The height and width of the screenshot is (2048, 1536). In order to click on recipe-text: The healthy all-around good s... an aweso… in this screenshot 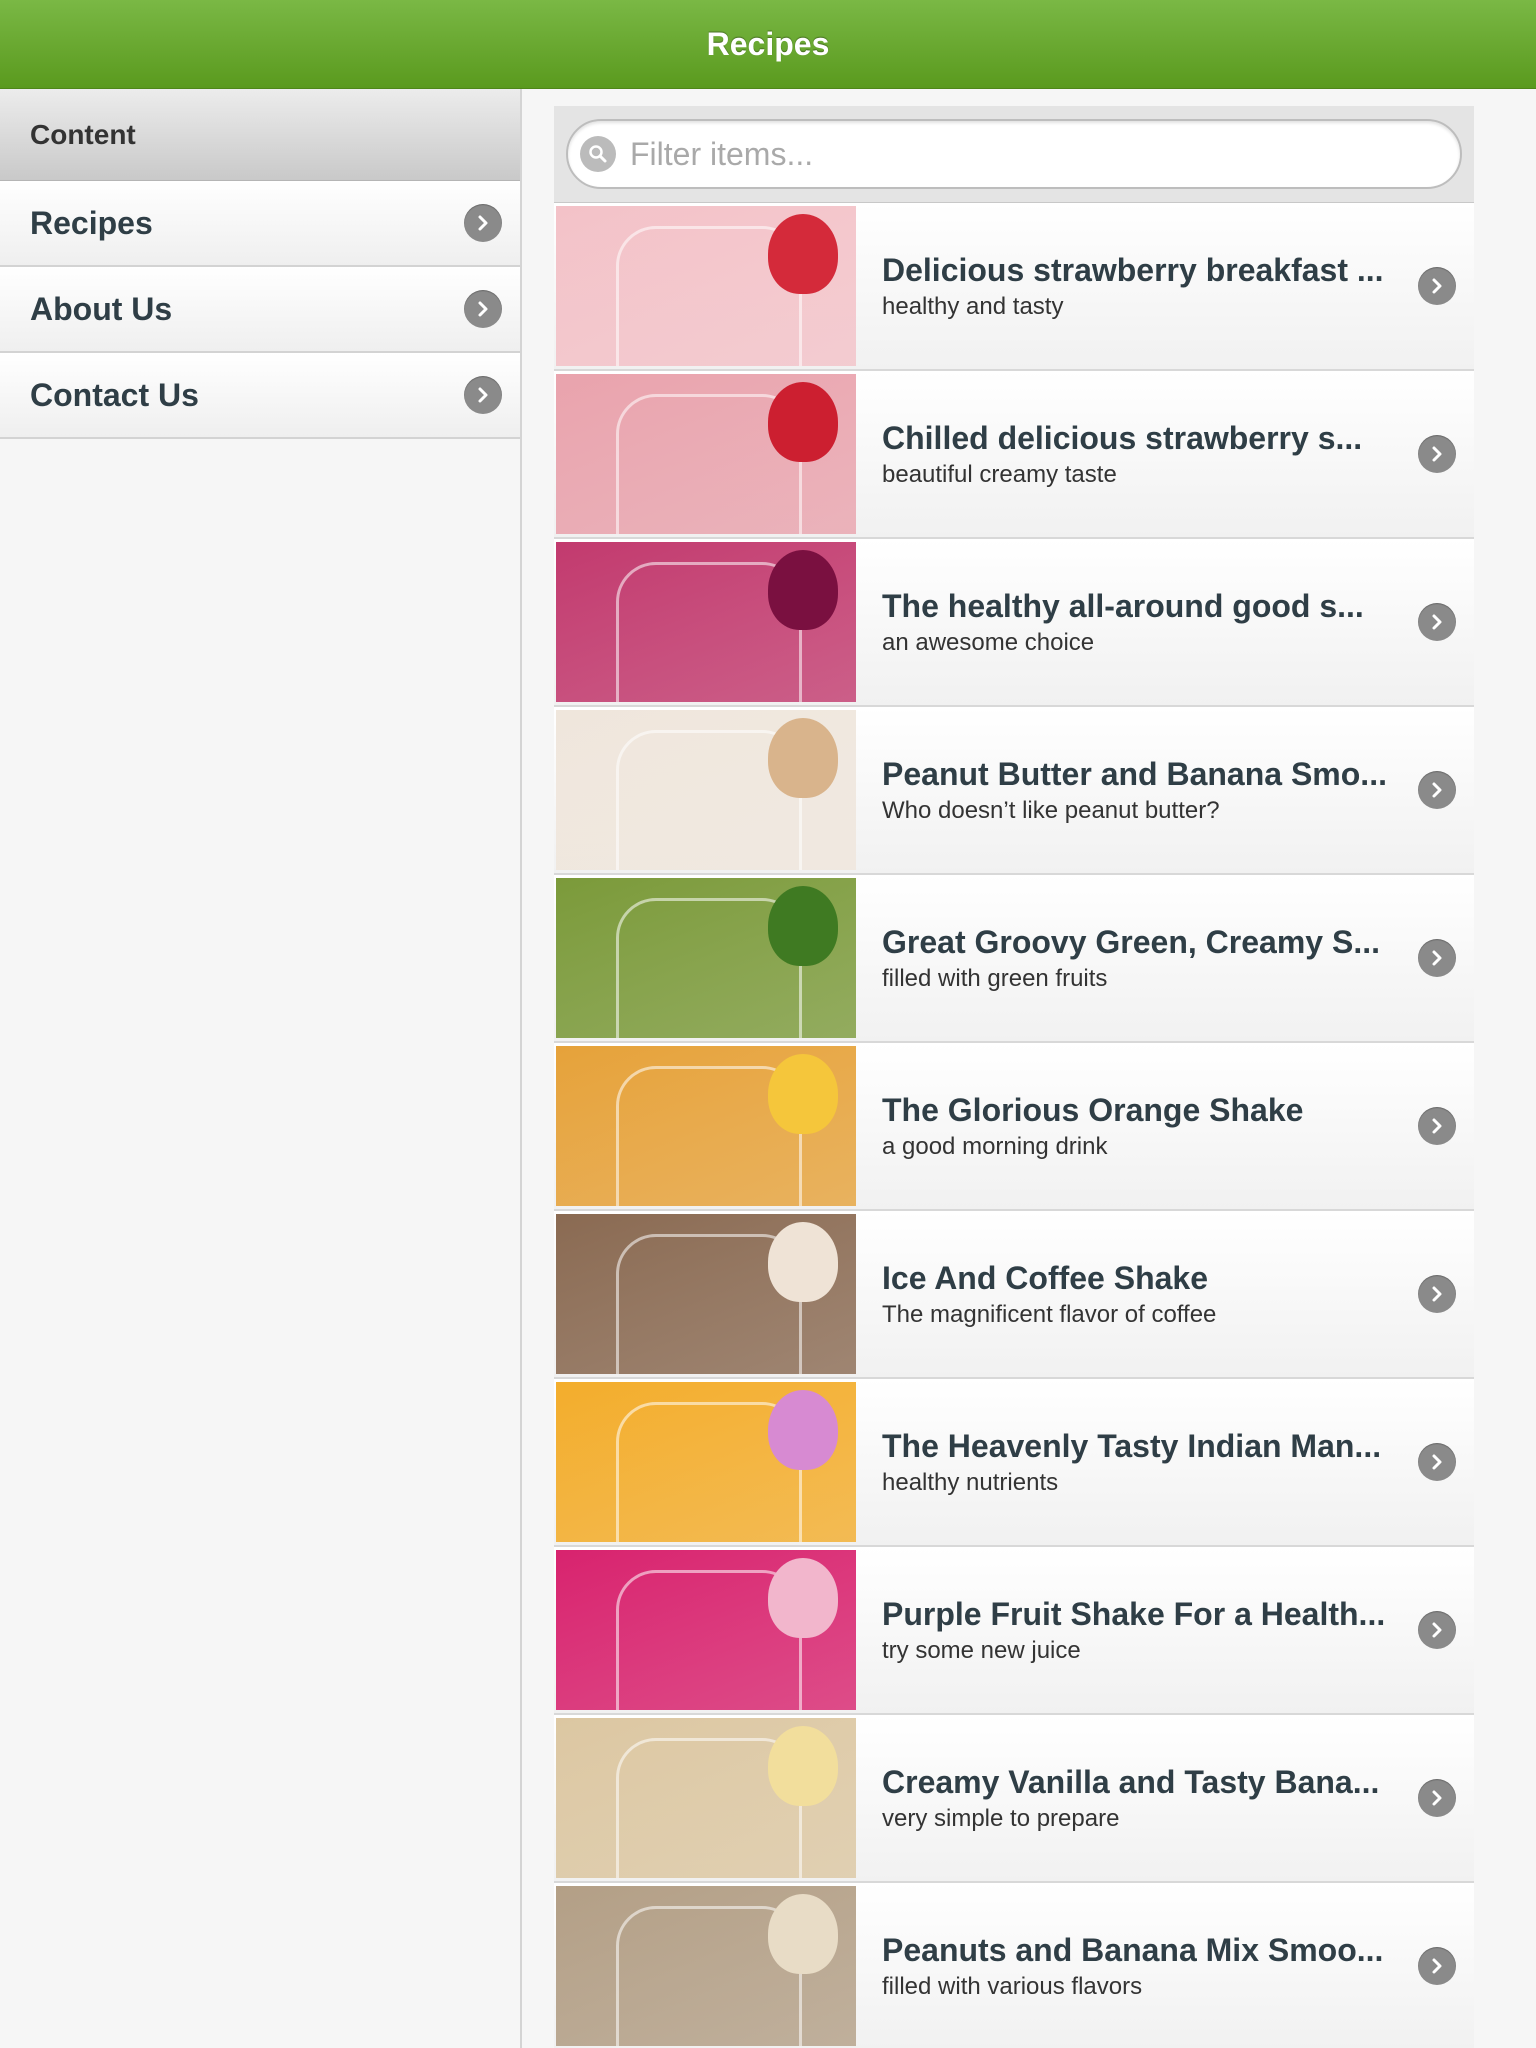, I will do `click(1137, 622)`.